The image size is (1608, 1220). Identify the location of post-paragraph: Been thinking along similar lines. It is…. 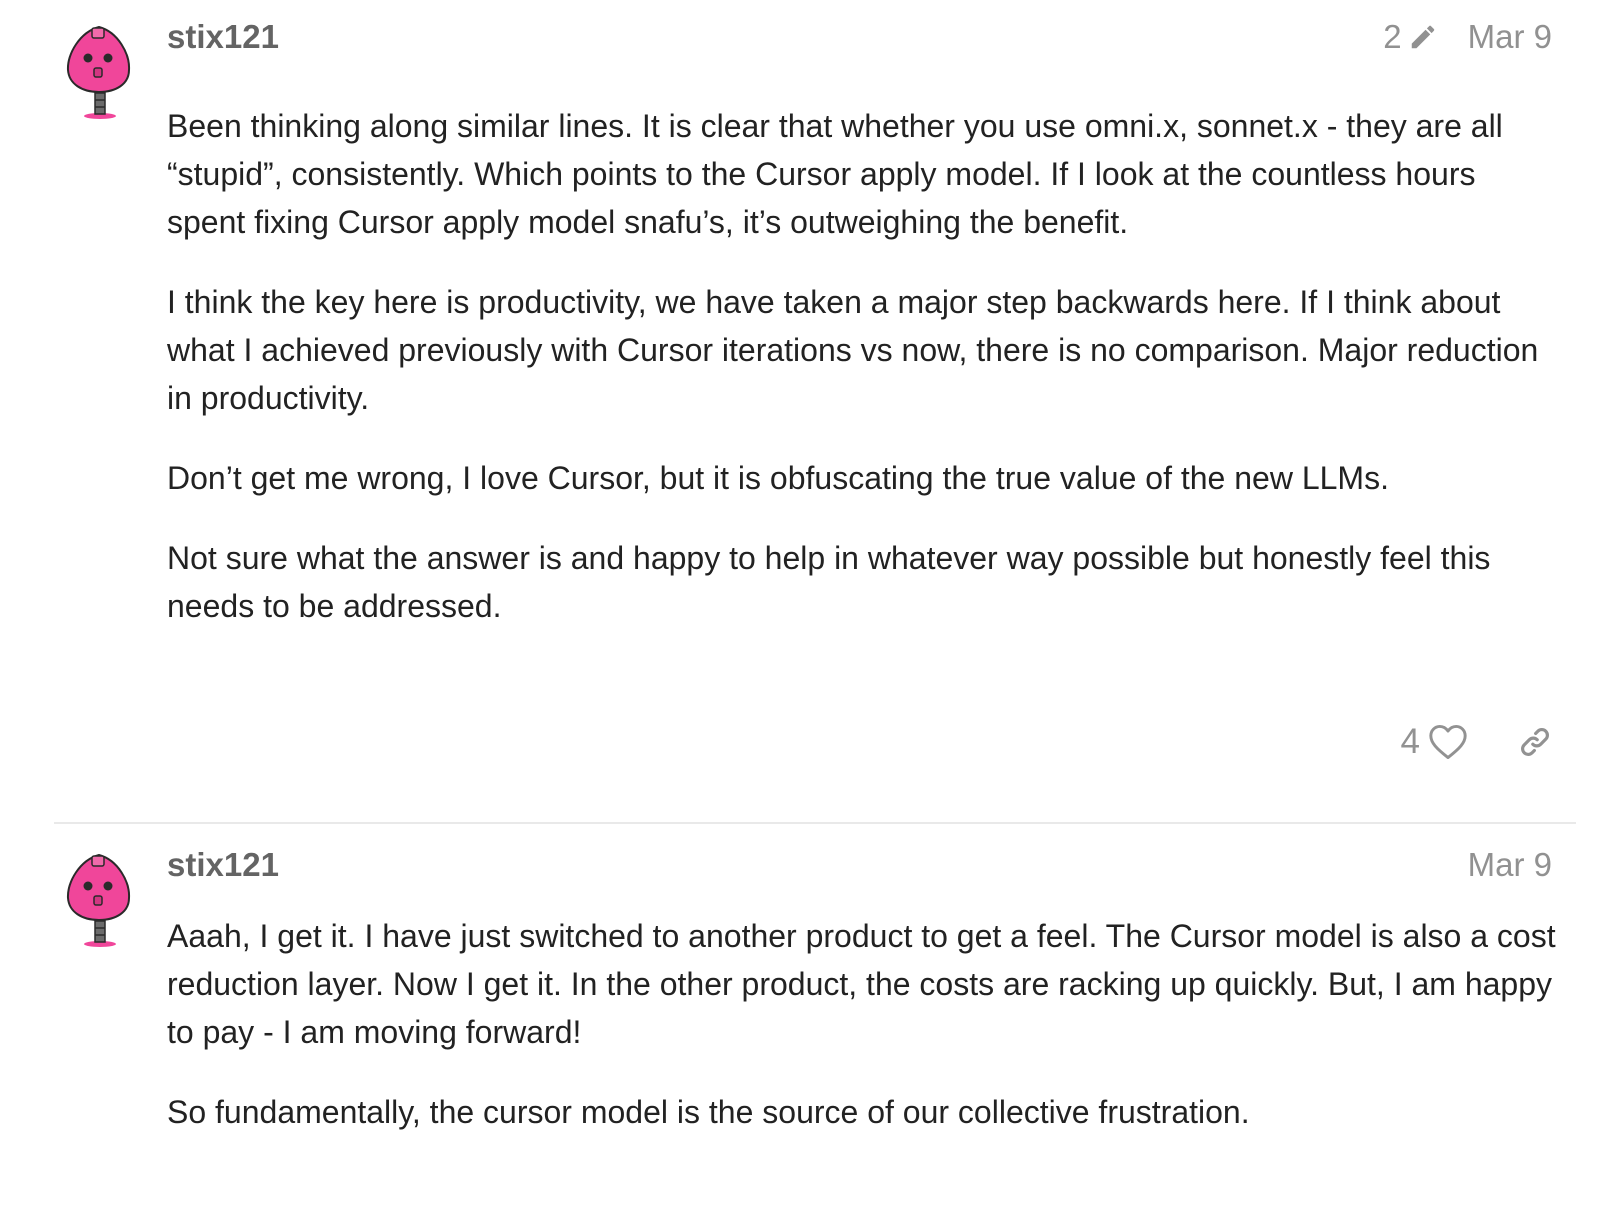
(835, 174).